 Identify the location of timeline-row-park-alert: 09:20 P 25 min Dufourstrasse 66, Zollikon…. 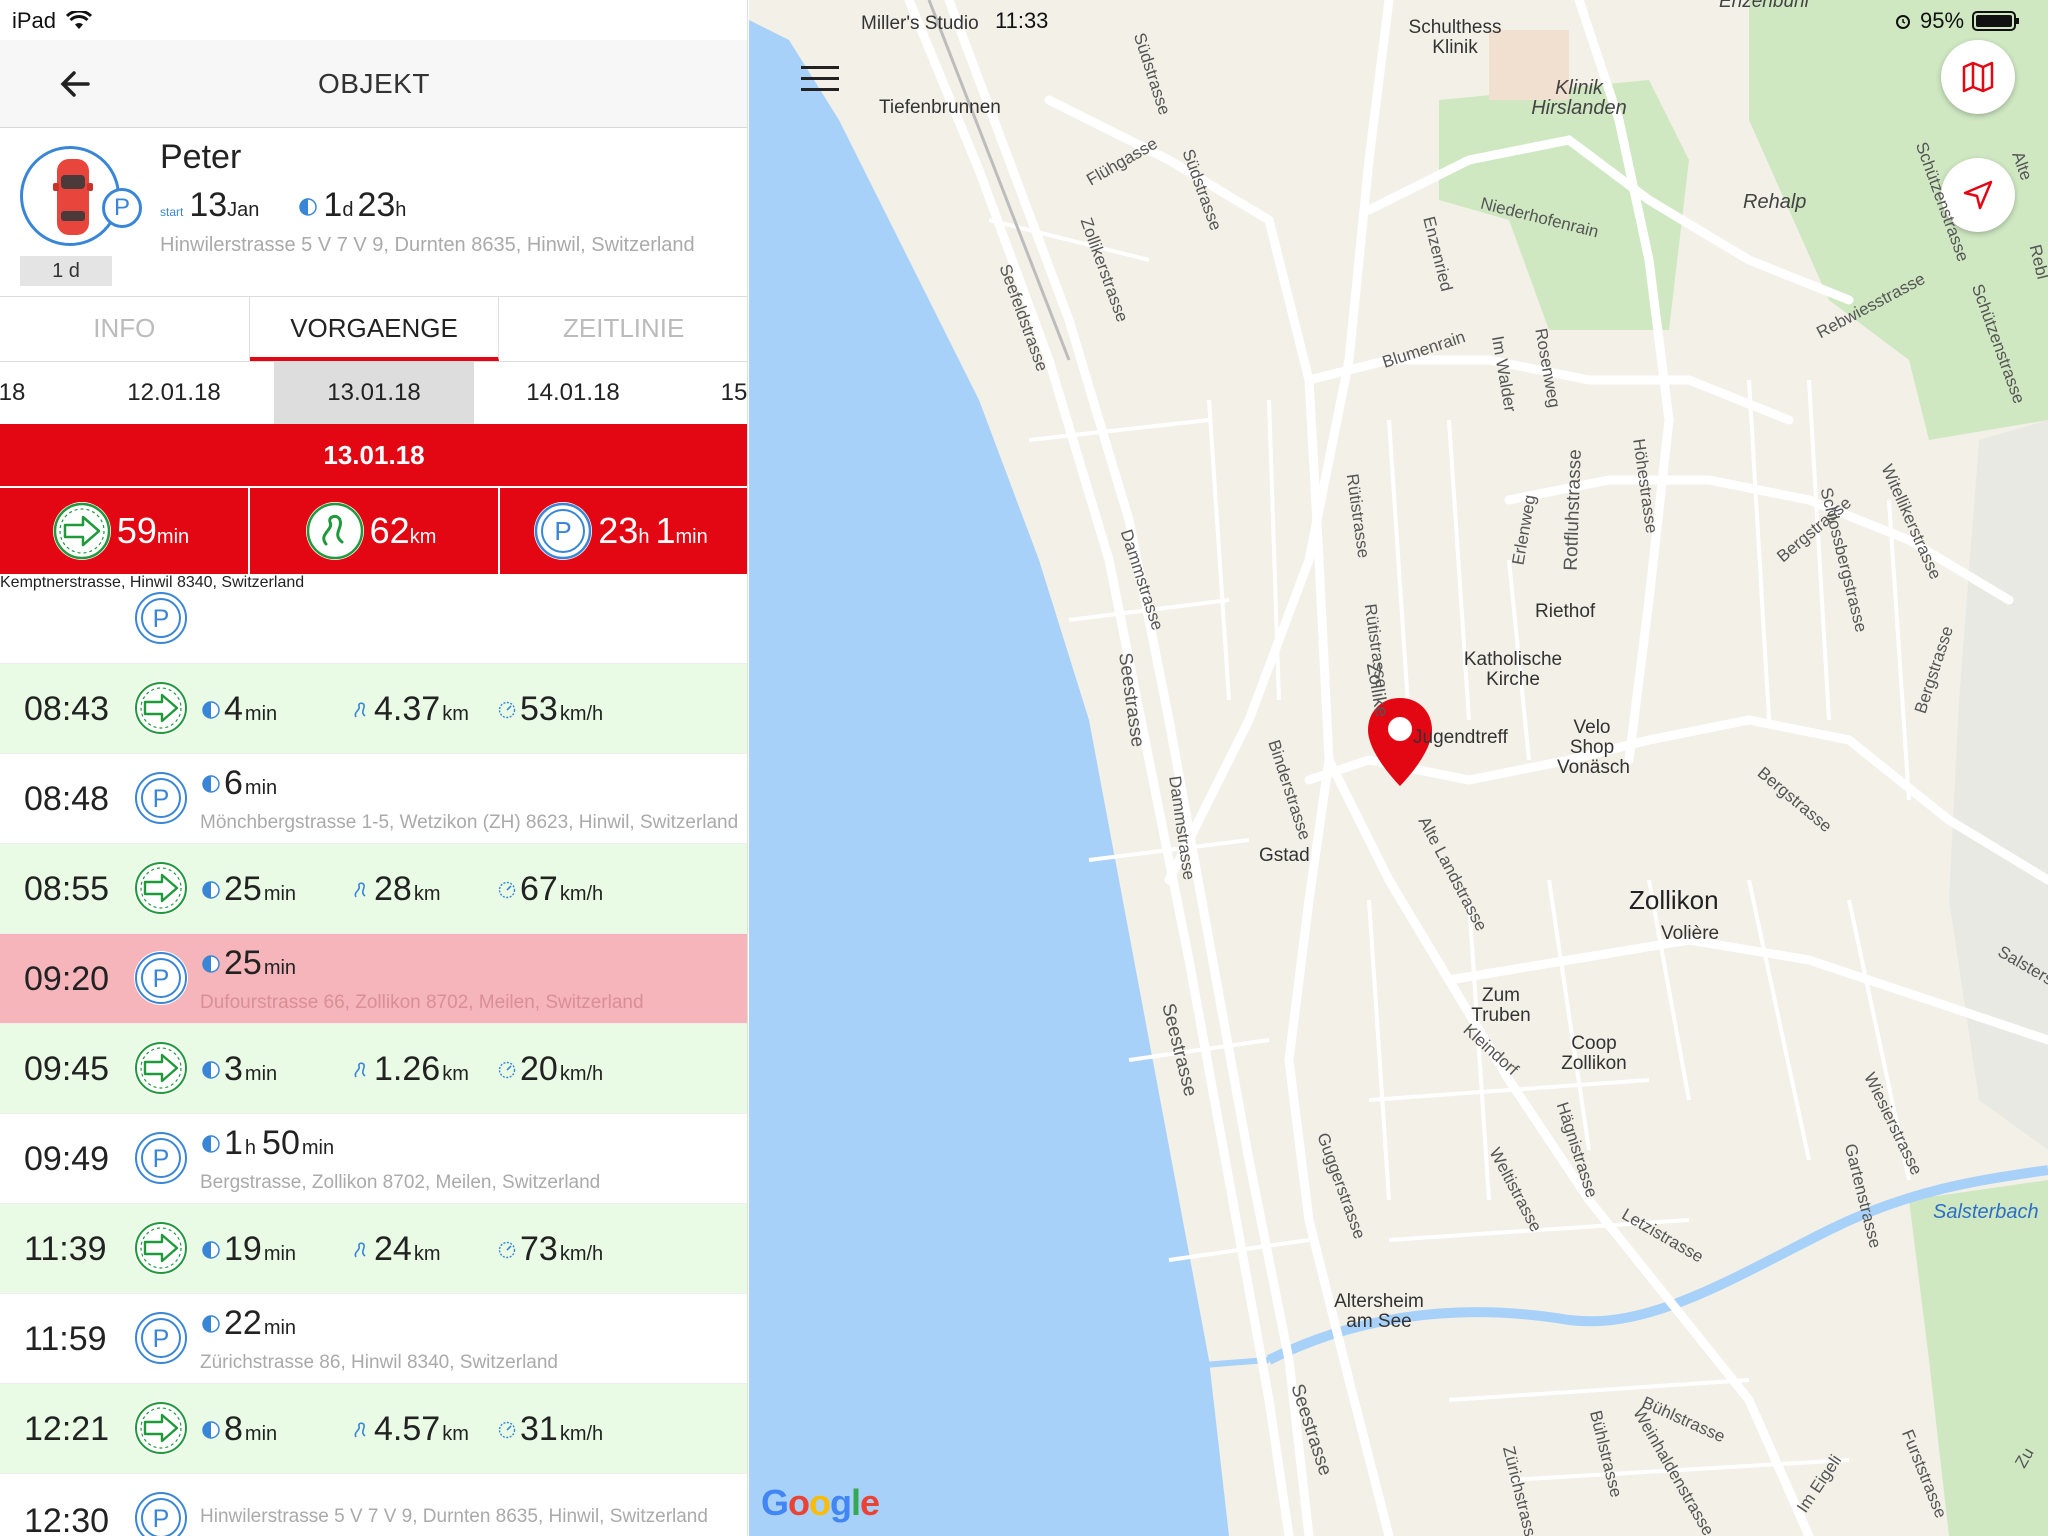
(373, 979).